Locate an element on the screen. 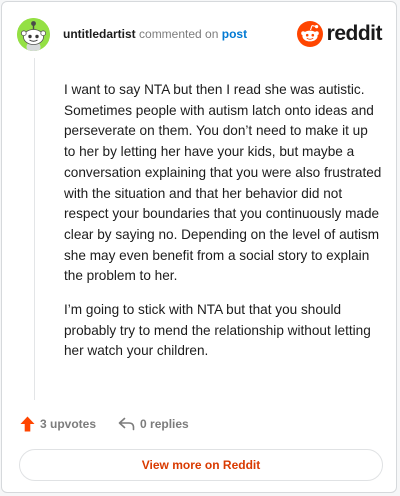 Image resolution: width=400 pixels, height=496 pixels. post-link: post is located at coordinates (234, 34).